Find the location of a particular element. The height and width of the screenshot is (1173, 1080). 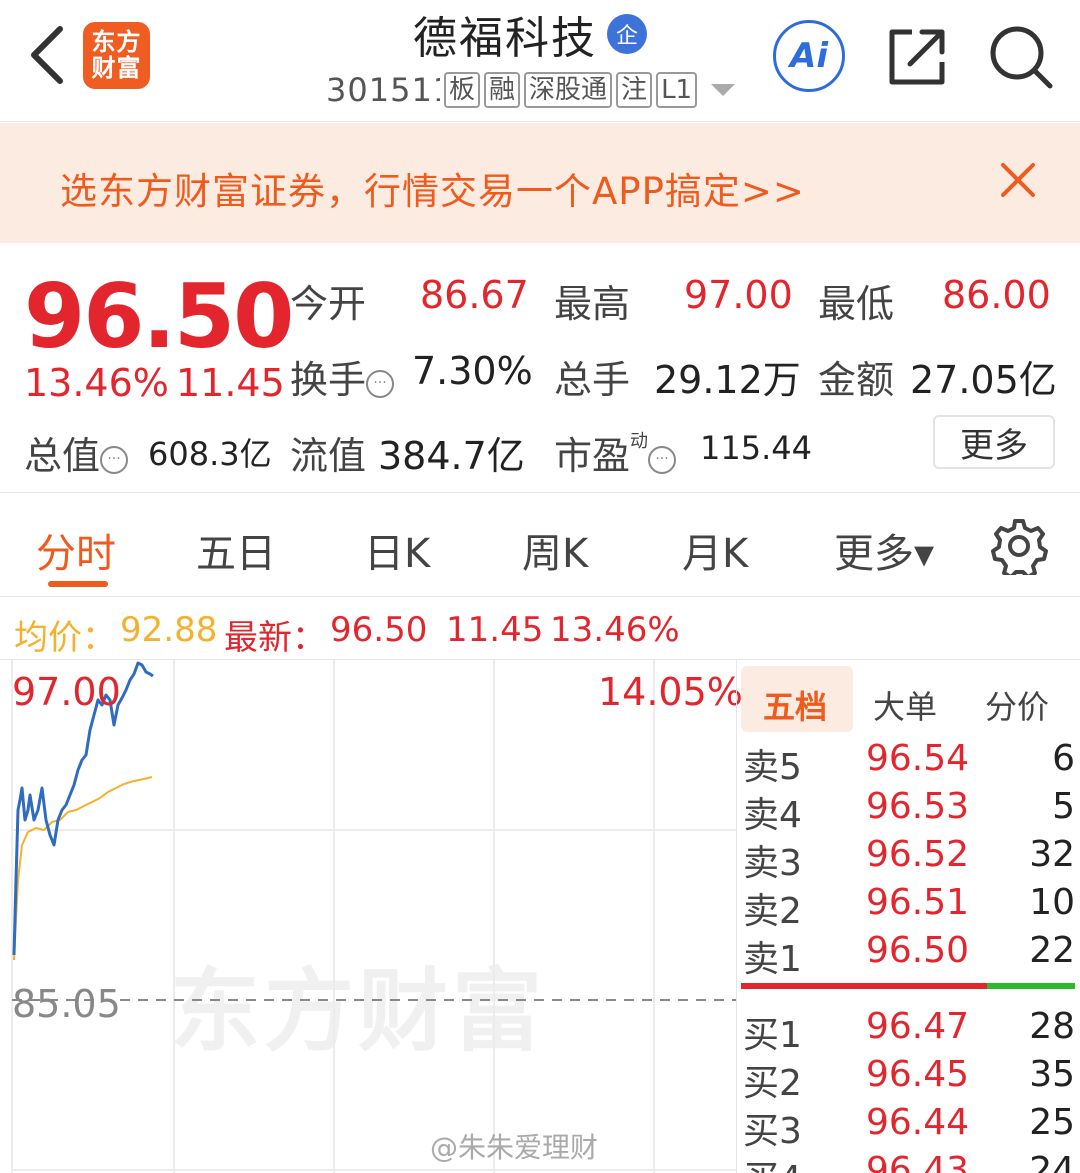

float-label: 流值 is located at coordinates (328, 456).